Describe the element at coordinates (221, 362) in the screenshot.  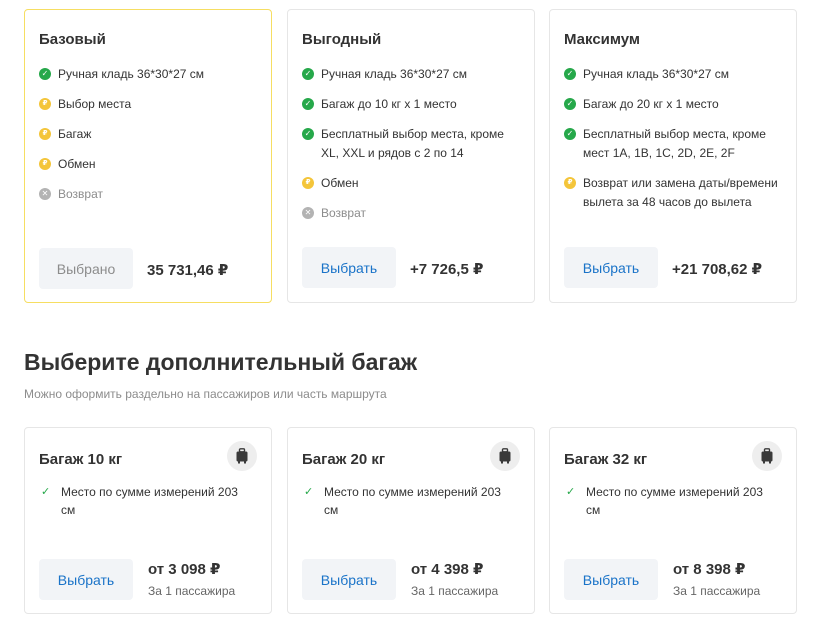
I see `section-title: Выберите дополнительный багаж` at that location.